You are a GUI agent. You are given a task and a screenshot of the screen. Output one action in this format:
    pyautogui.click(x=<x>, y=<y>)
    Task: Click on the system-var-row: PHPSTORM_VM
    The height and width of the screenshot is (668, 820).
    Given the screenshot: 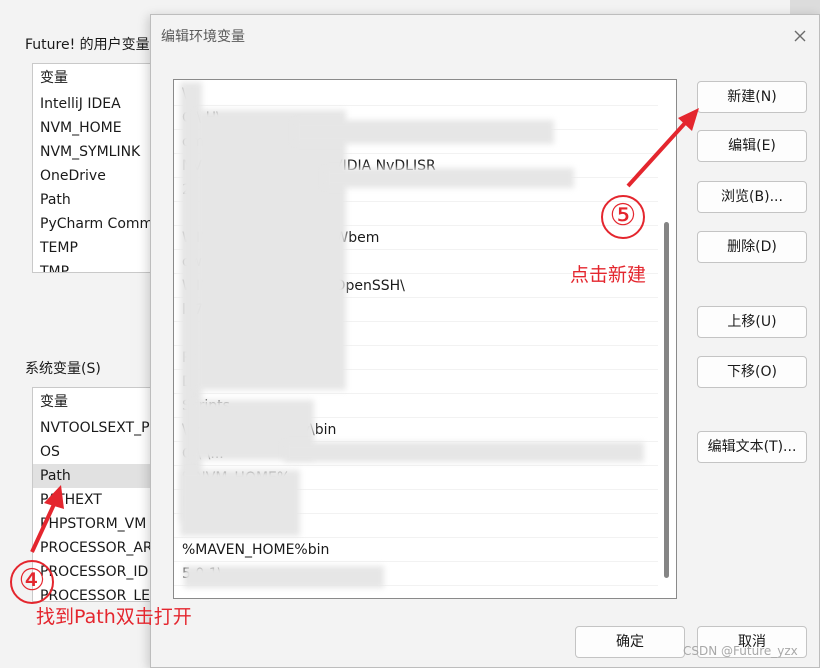 What is the action you would take?
    pyautogui.click(x=97, y=524)
    